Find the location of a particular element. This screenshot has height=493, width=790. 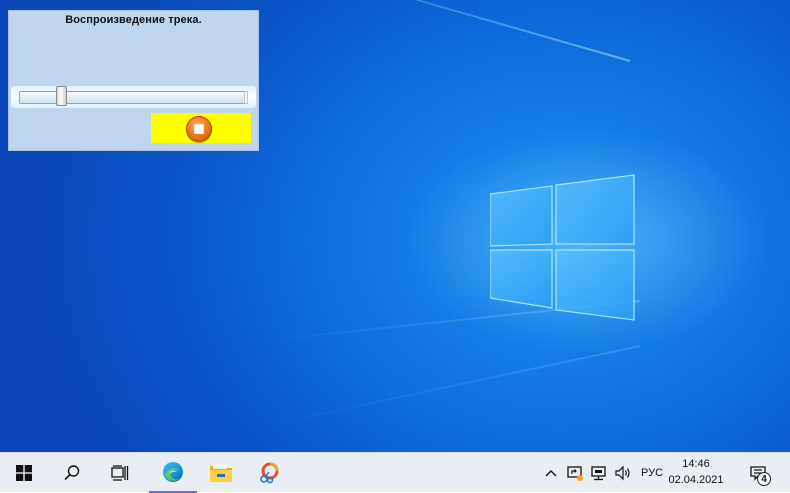

network-icon is located at coordinates (598, 473).